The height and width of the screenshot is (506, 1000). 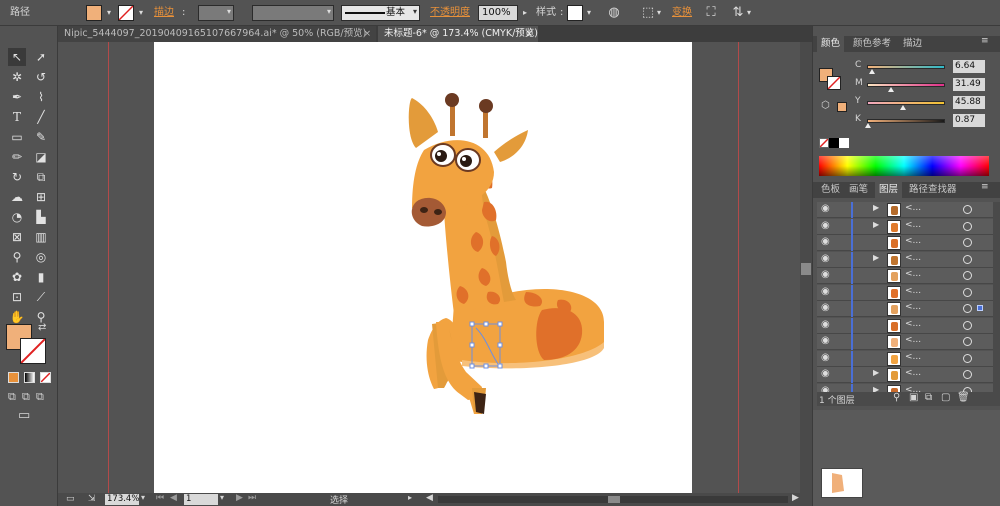 What do you see at coordinates (201, 499) in the screenshot?
I see `artboard-field: 1` at bounding box center [201, 499].